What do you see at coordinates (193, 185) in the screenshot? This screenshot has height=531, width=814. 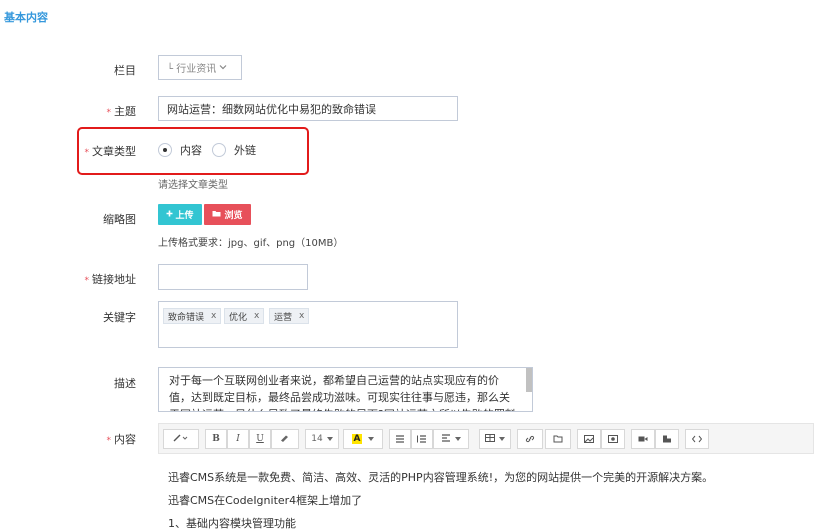 I see `article-type-help: 请选择文章类型` at bounding box center [193, 185].